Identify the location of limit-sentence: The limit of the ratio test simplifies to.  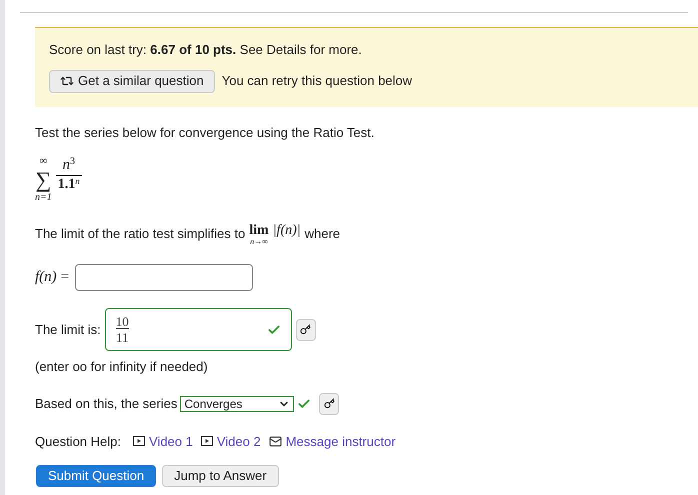
(140, 234).